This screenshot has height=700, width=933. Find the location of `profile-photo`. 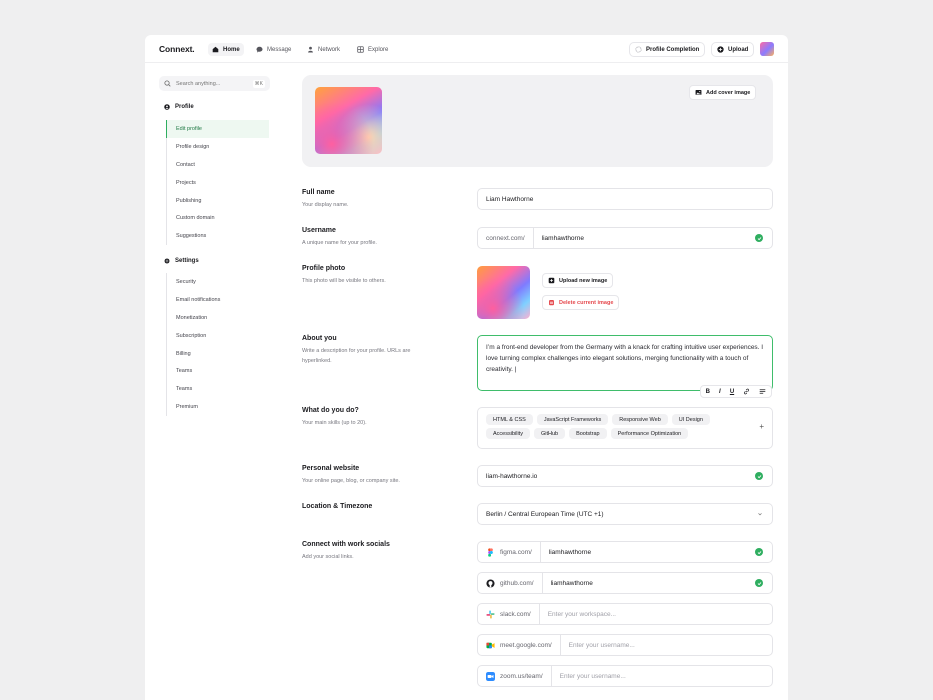

profile-photo is located at coordinates (503, 292).